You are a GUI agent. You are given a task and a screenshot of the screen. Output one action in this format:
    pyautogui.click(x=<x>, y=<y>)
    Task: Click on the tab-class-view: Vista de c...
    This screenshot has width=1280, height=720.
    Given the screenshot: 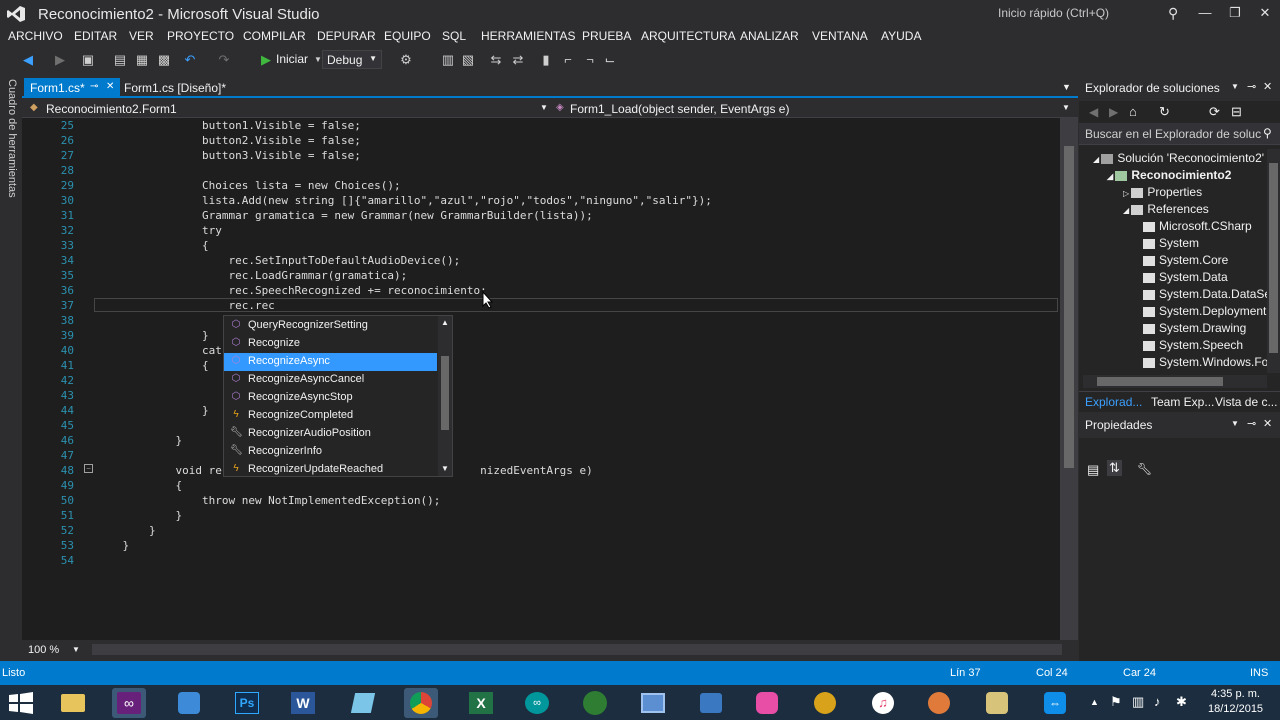 What is the action you would take?
    pyautogui.click(x=1246, y=402)
    